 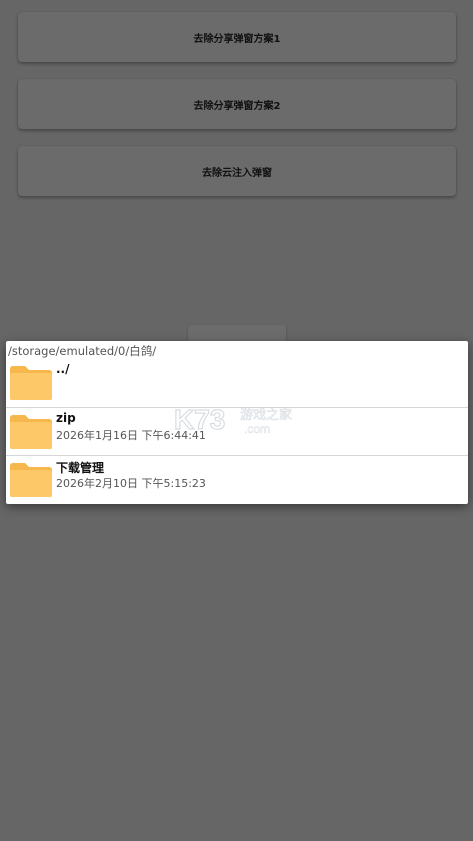 What do you see at coordinates (266, 415) in the screenshot?
I see `svg-text: 游戏之家` at bounding box center [266, 415].